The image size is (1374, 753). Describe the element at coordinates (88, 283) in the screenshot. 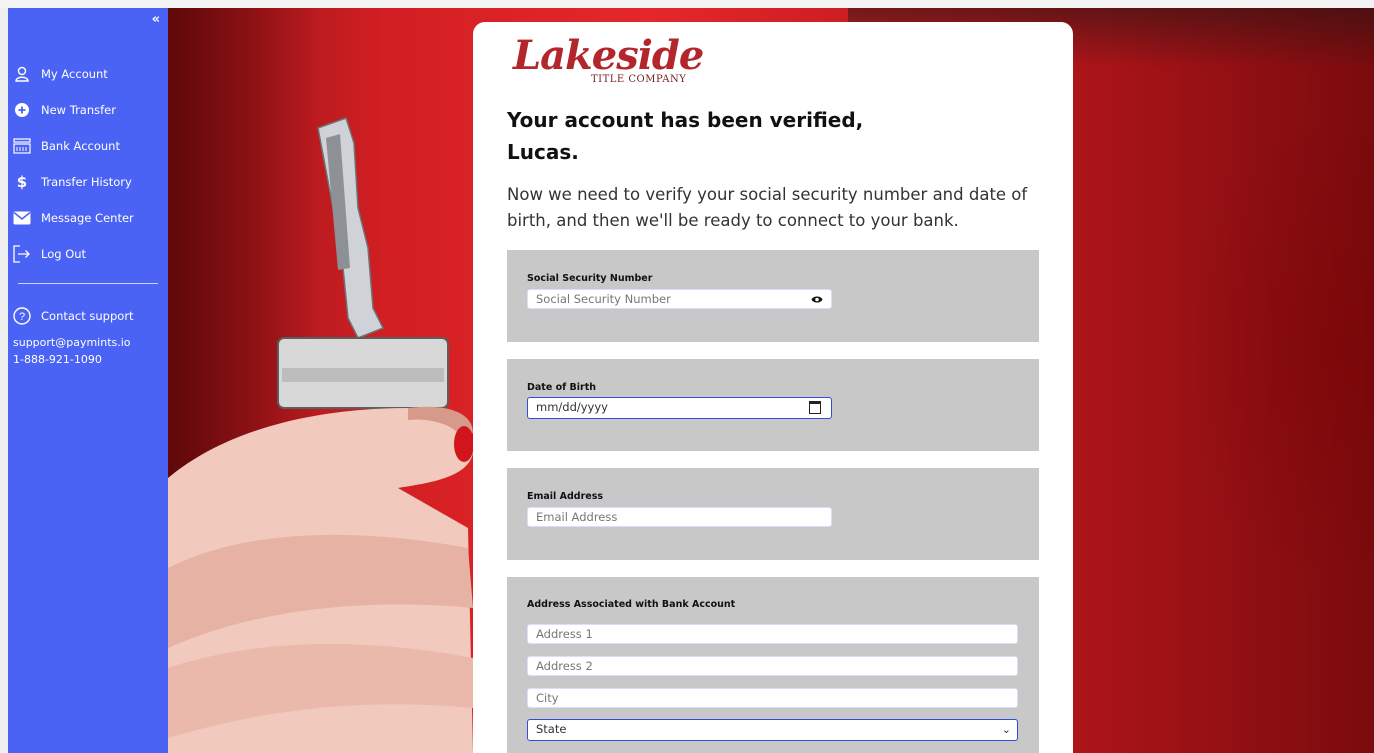

I see `sidebar-divider` at that location.